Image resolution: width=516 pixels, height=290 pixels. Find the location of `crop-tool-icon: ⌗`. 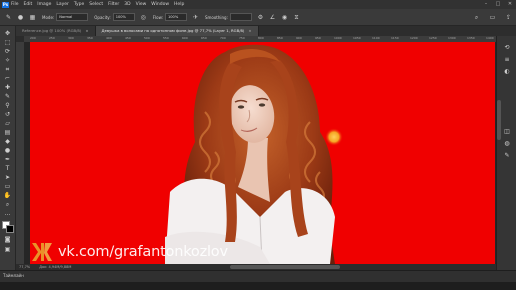

crop-tool-icon: ⌗ is located at coordinates (7, 69).